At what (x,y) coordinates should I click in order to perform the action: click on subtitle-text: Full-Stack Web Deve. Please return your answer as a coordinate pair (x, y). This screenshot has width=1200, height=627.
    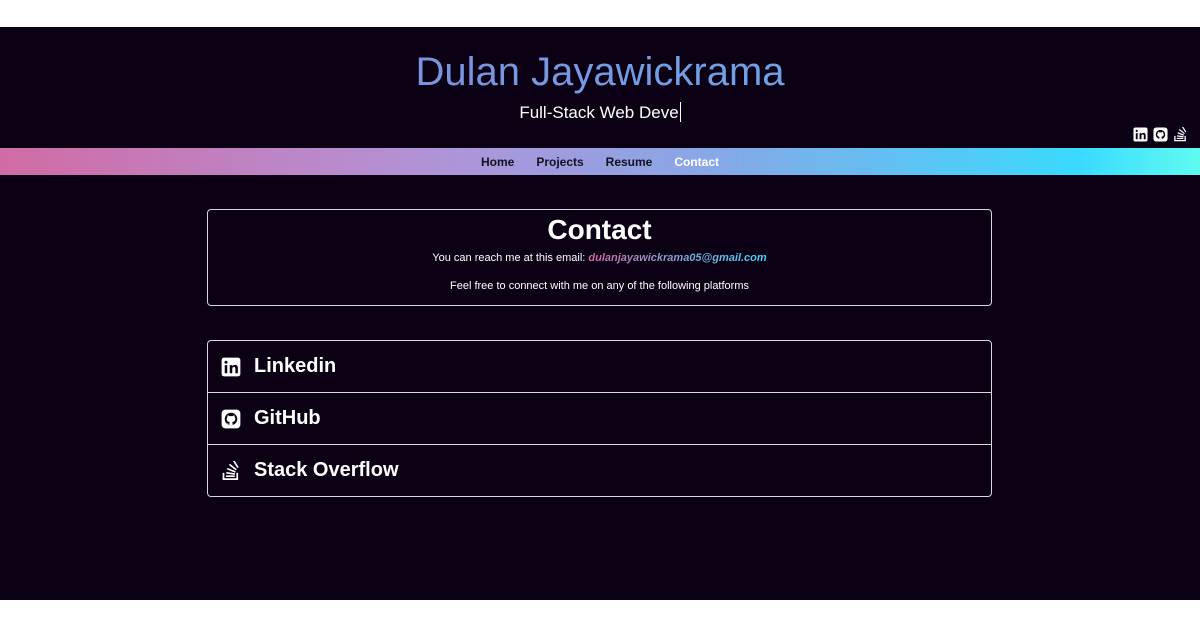
    Looking at the image, I should click on (599, 112).